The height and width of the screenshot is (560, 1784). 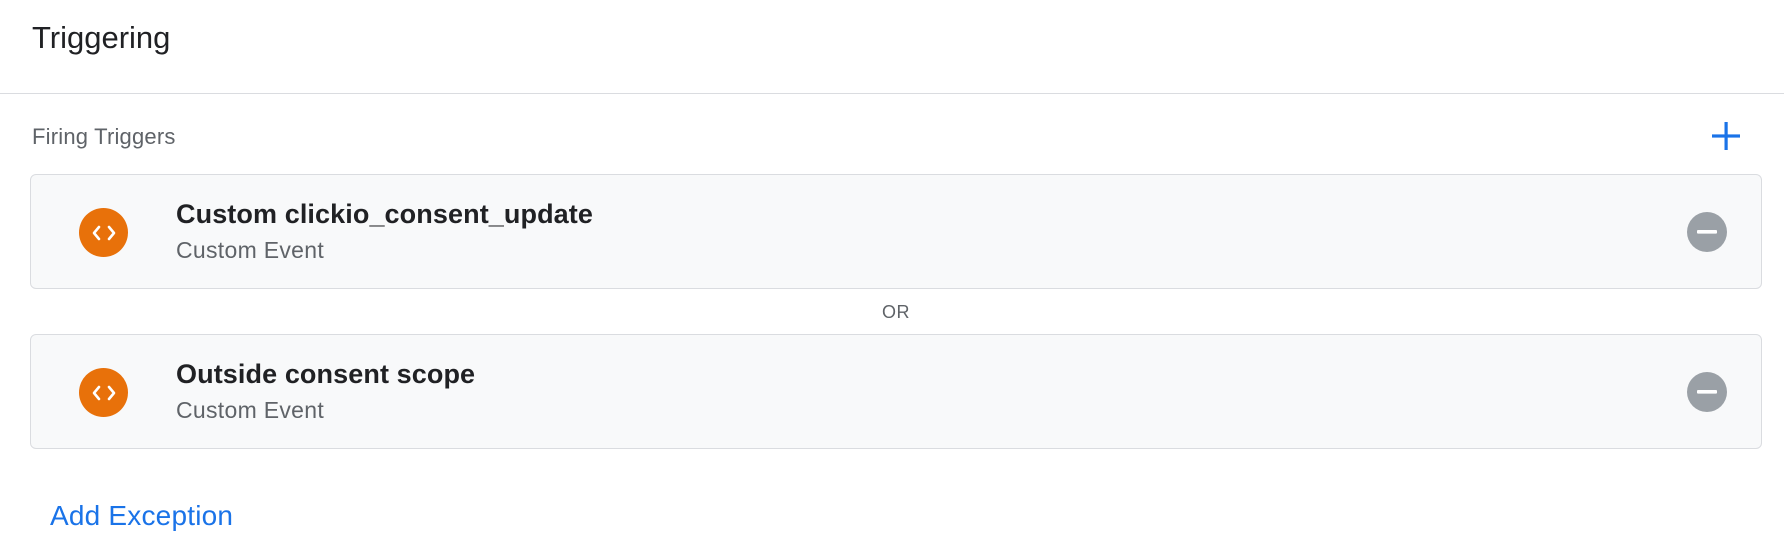 I want to click on or-separator: OR, so click(x=896, y=312).